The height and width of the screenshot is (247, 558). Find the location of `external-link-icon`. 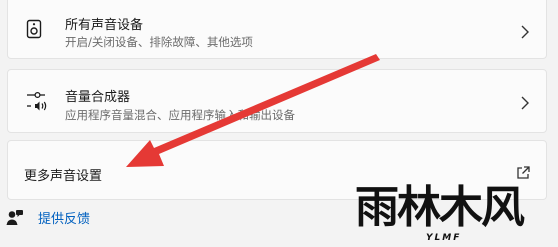

external-link-icon is located at coordinates (523, 172).